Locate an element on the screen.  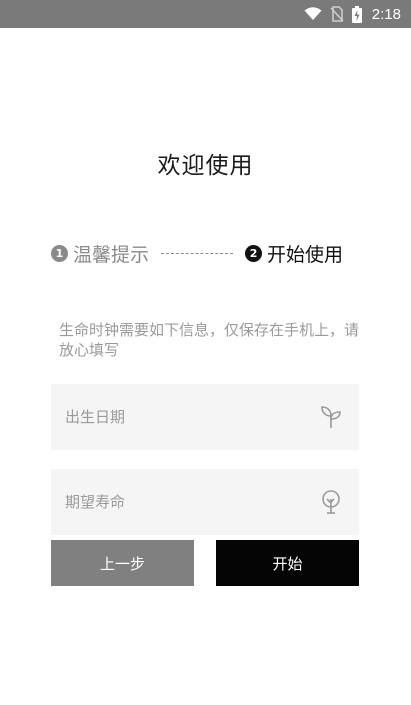
step-divider is located at coordinates (197, 253).